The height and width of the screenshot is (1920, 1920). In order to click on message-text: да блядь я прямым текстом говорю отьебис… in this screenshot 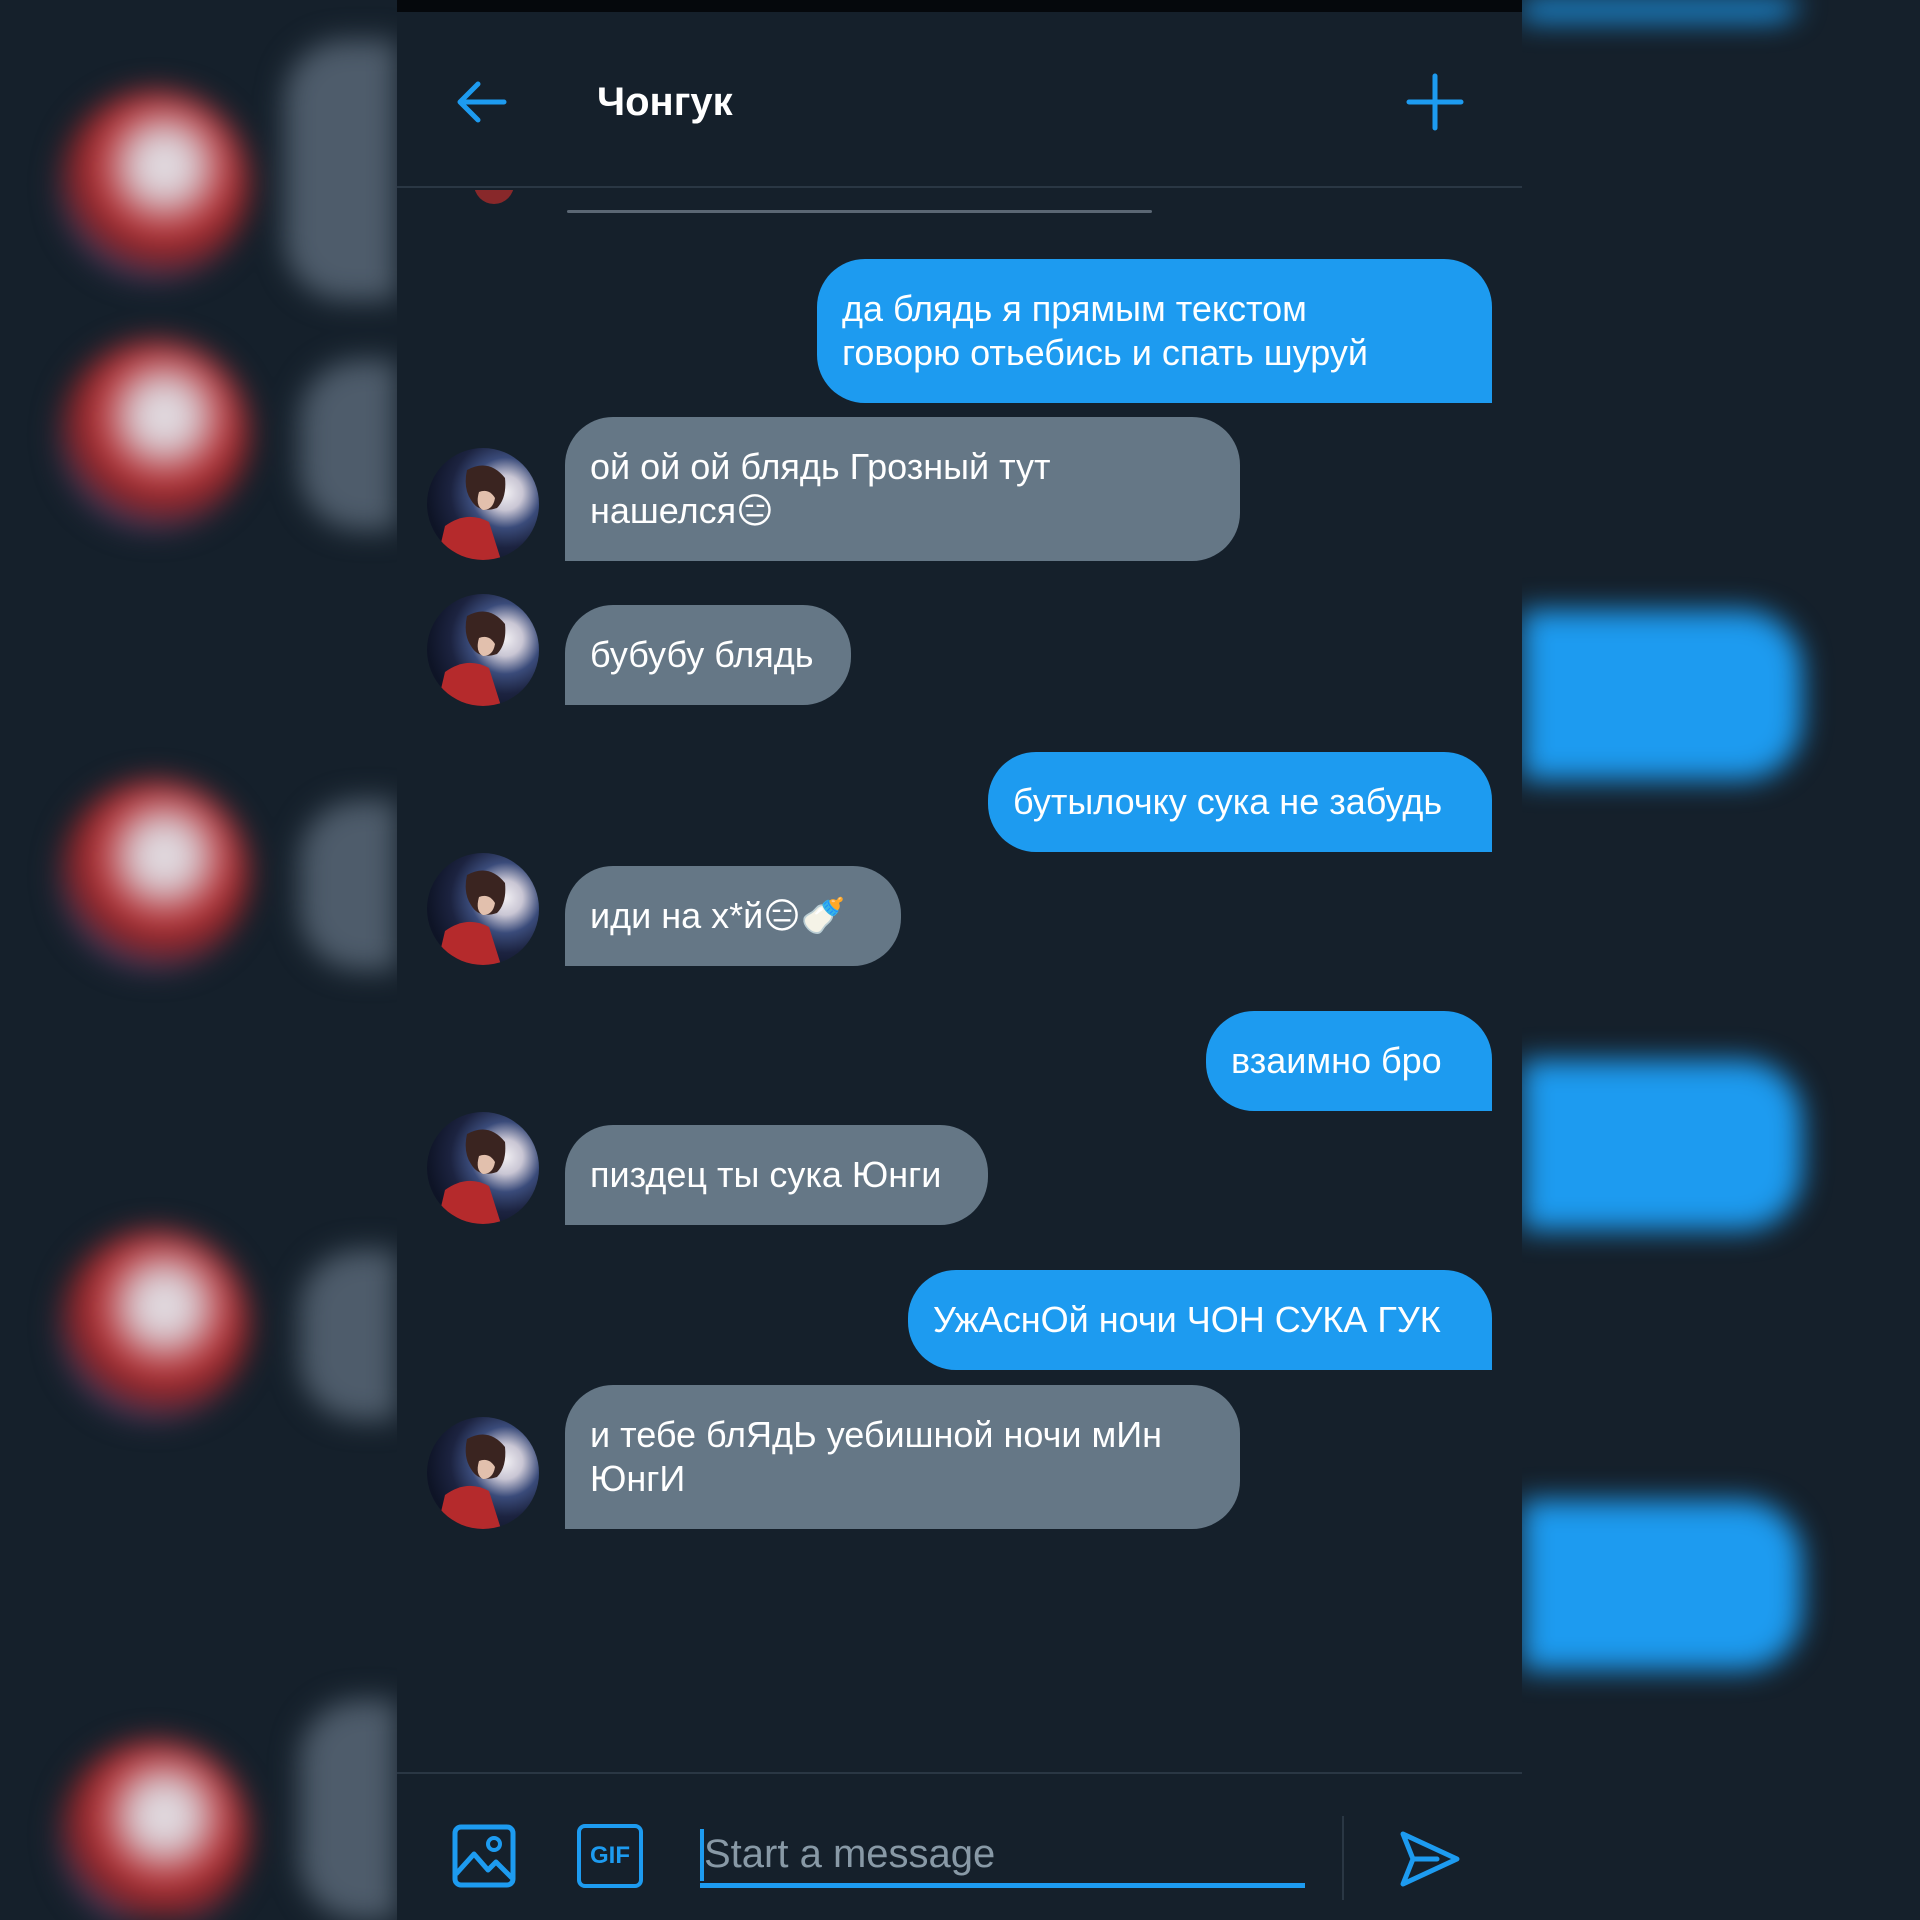, I will do `click(1105, 330)`.